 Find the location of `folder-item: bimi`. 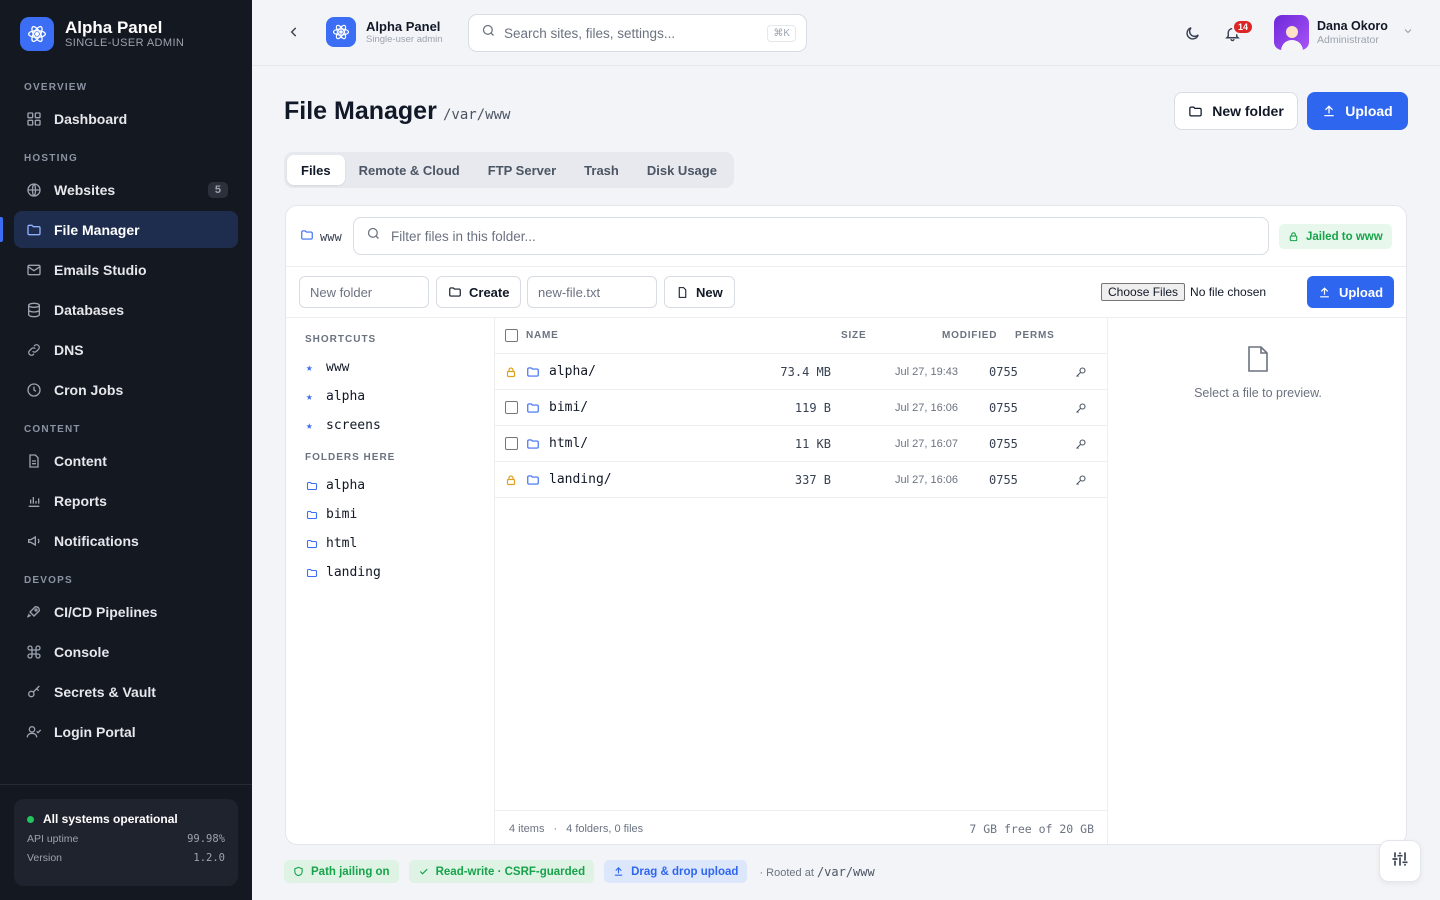

folder-item: bimi is located at coordinates (390, 514).